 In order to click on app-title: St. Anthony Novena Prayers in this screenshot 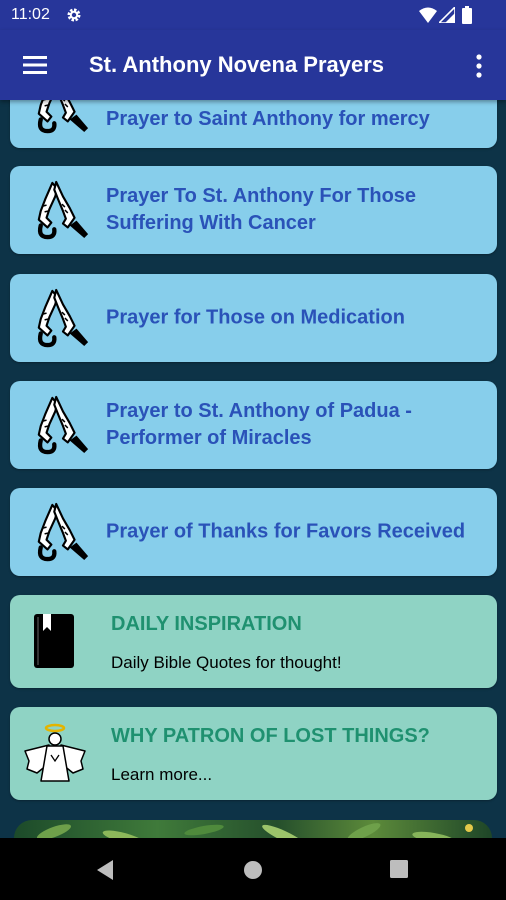, I will do `click(237, 64)`.